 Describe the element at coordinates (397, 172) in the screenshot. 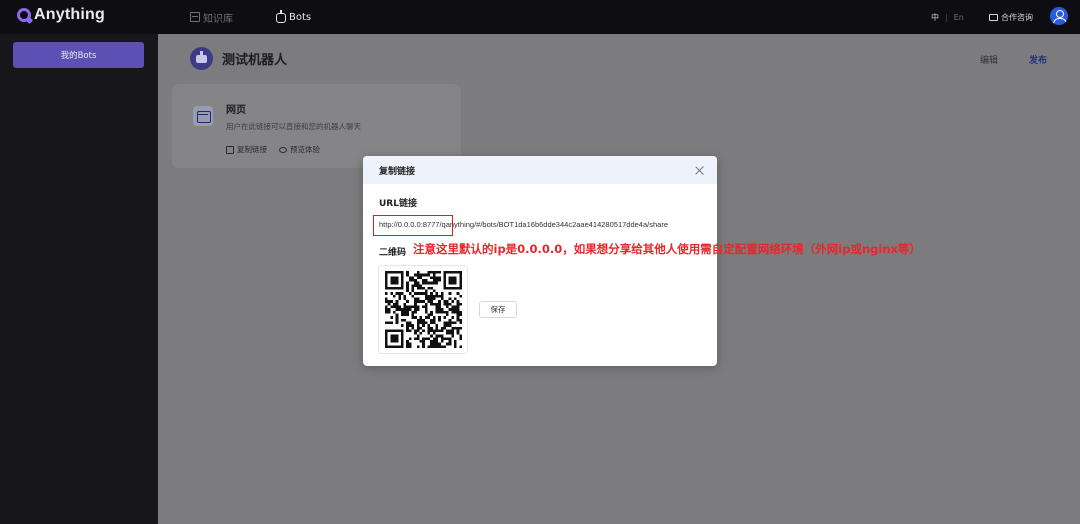

I see `modal-title: 复制链接` at that location.